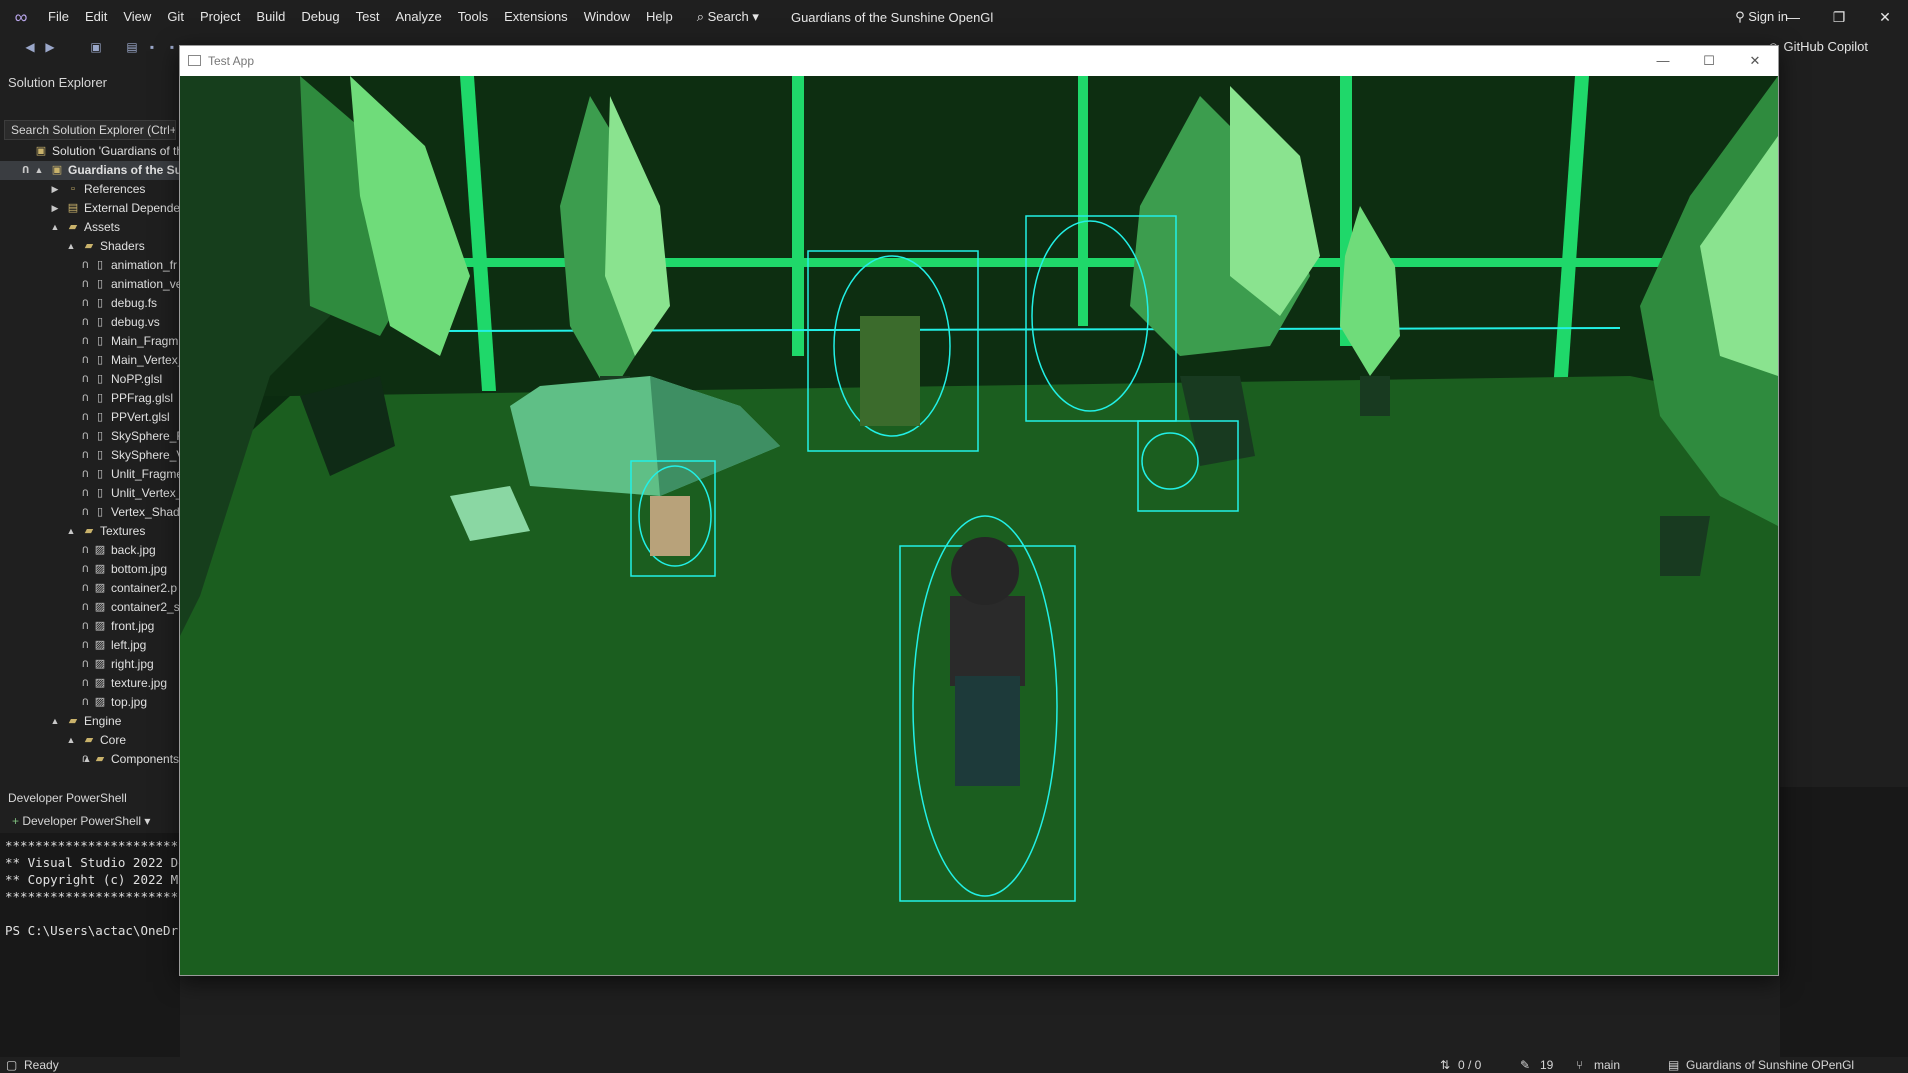 The height and width of the screenshot is (1073, 1908). I want to click on save-all-icon: ▪, so click(172, 47).